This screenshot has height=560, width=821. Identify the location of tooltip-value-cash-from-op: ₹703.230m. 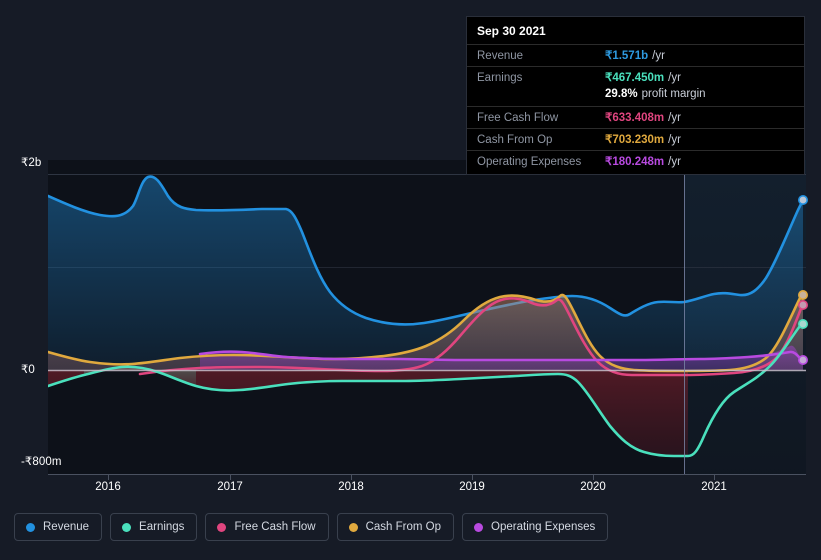
(635, 140).